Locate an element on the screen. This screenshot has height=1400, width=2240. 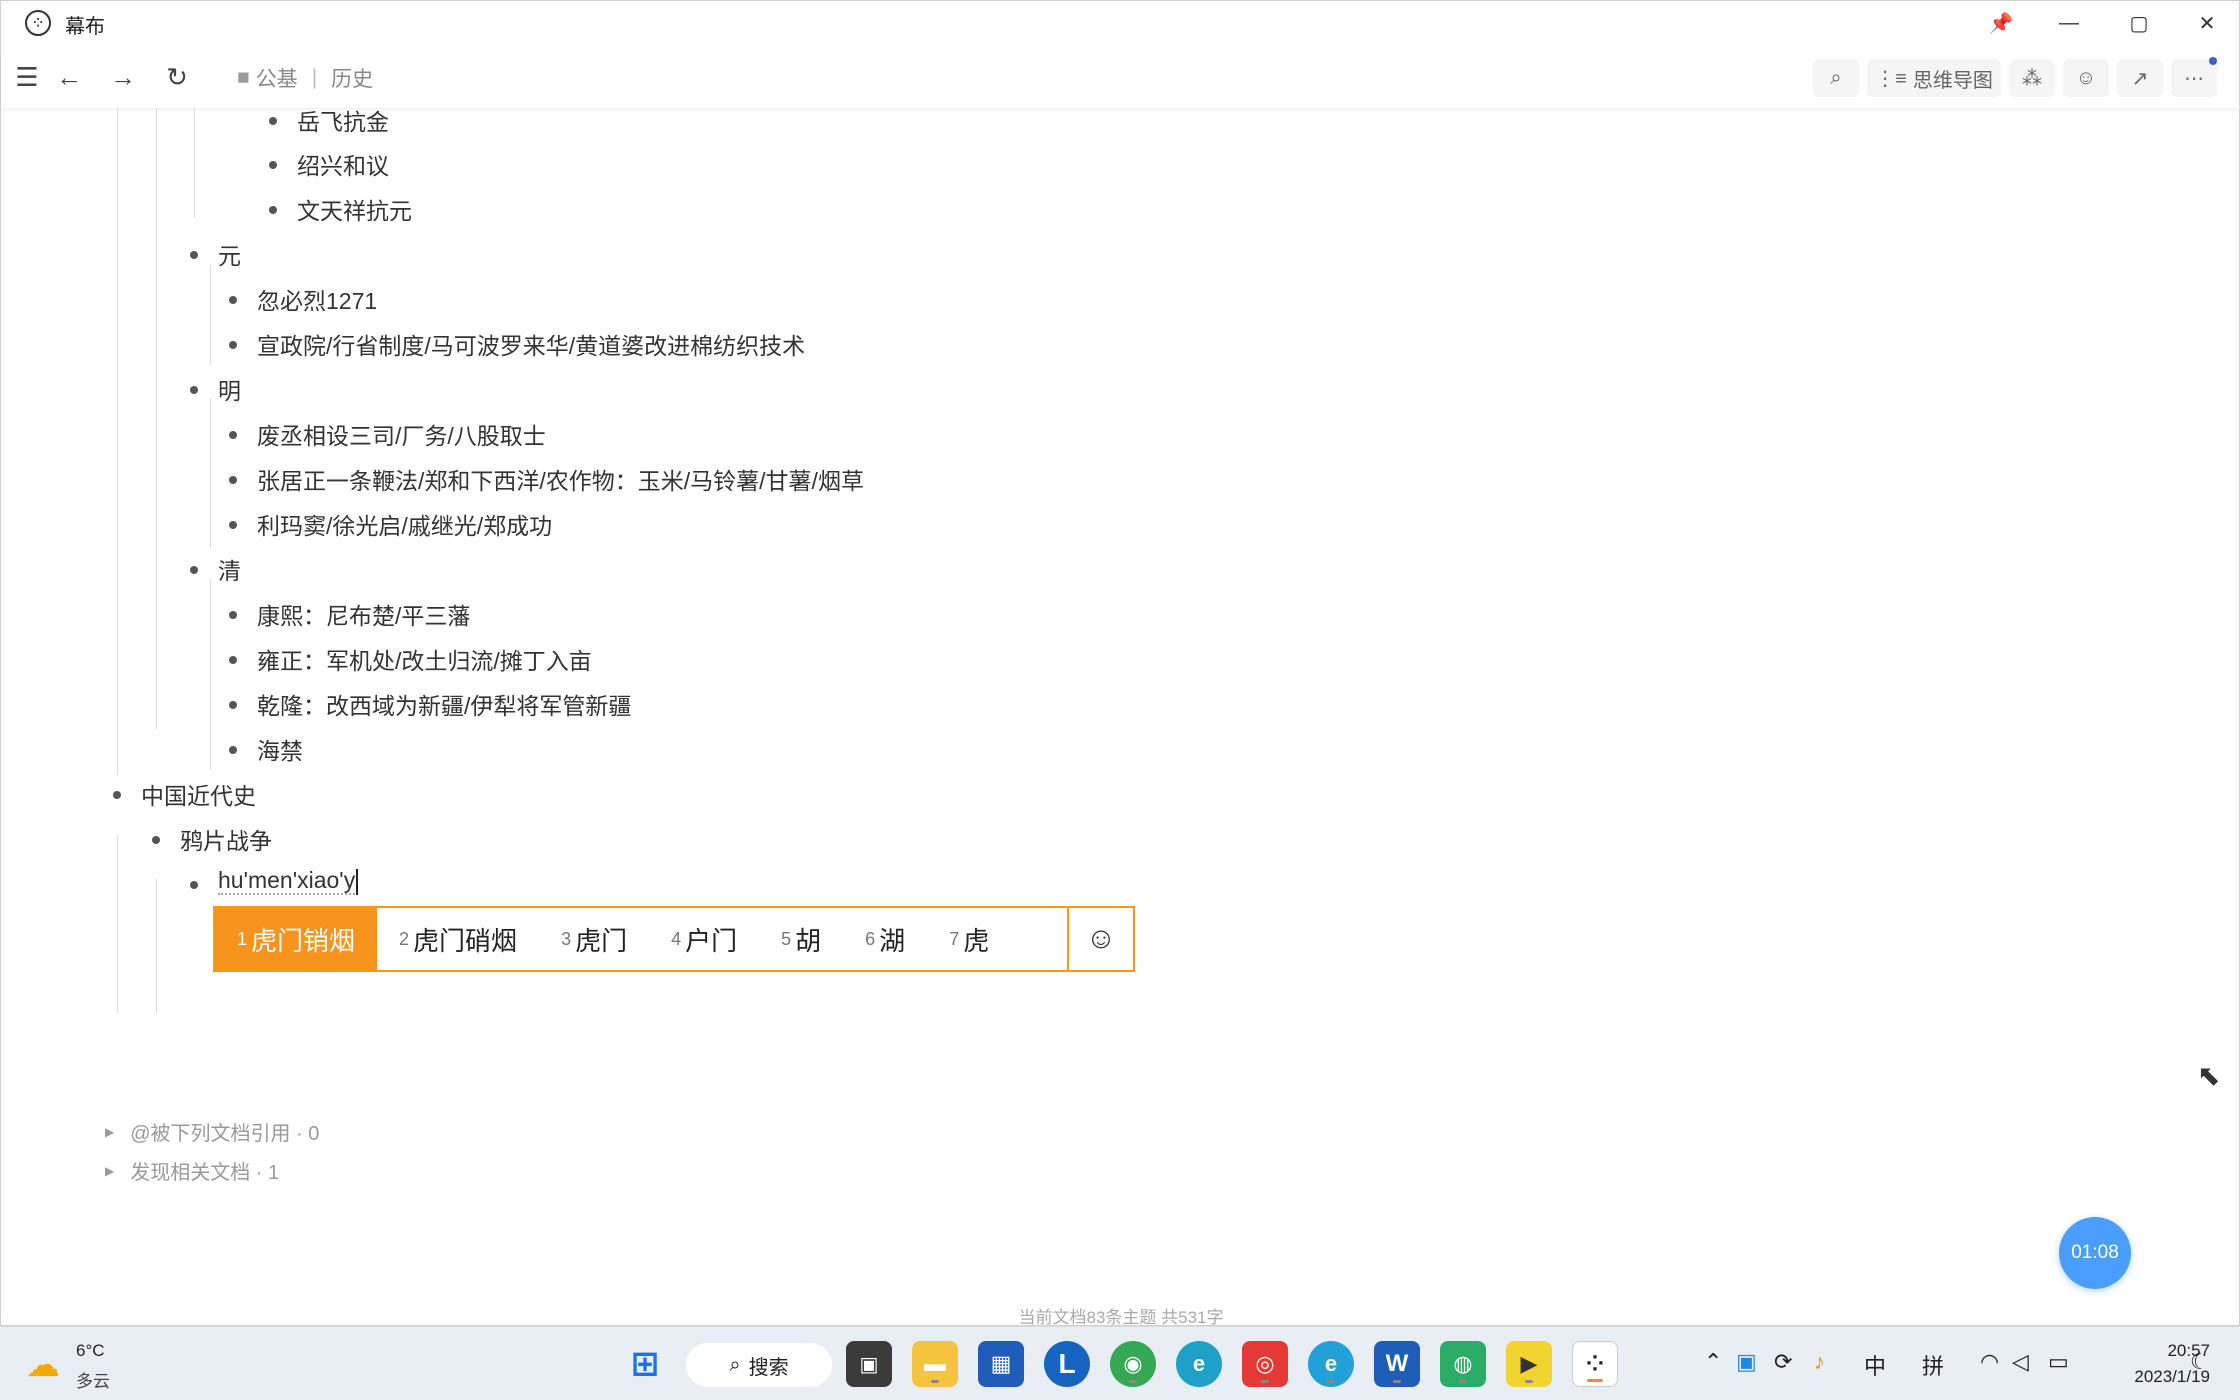
search-icon: ⌕ is located at coordinates (735, 1364).